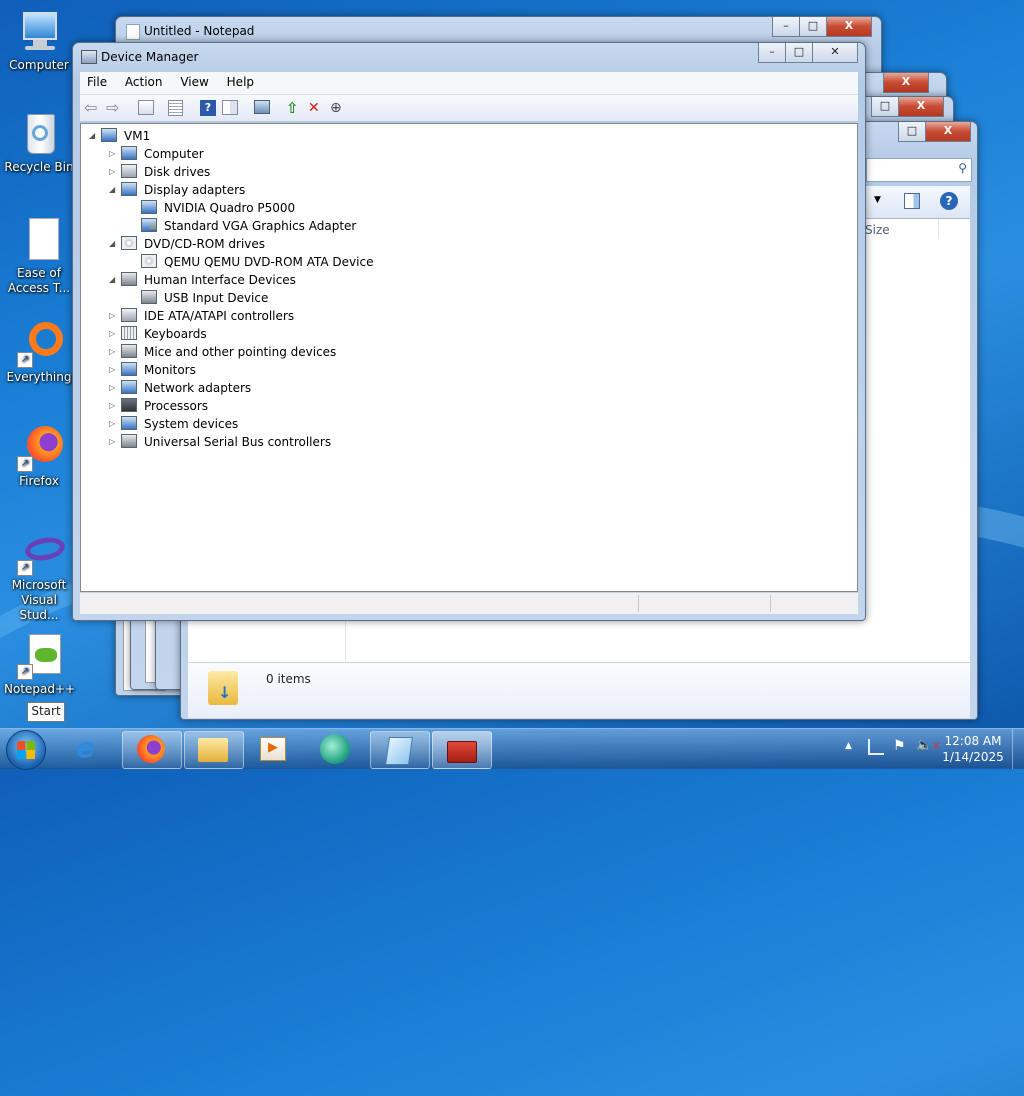 This screenshot has height=1096, width=1024. Describe the element at coordinates (149, 207) in the screenshot. I see `display-adapter-icon` at that location.